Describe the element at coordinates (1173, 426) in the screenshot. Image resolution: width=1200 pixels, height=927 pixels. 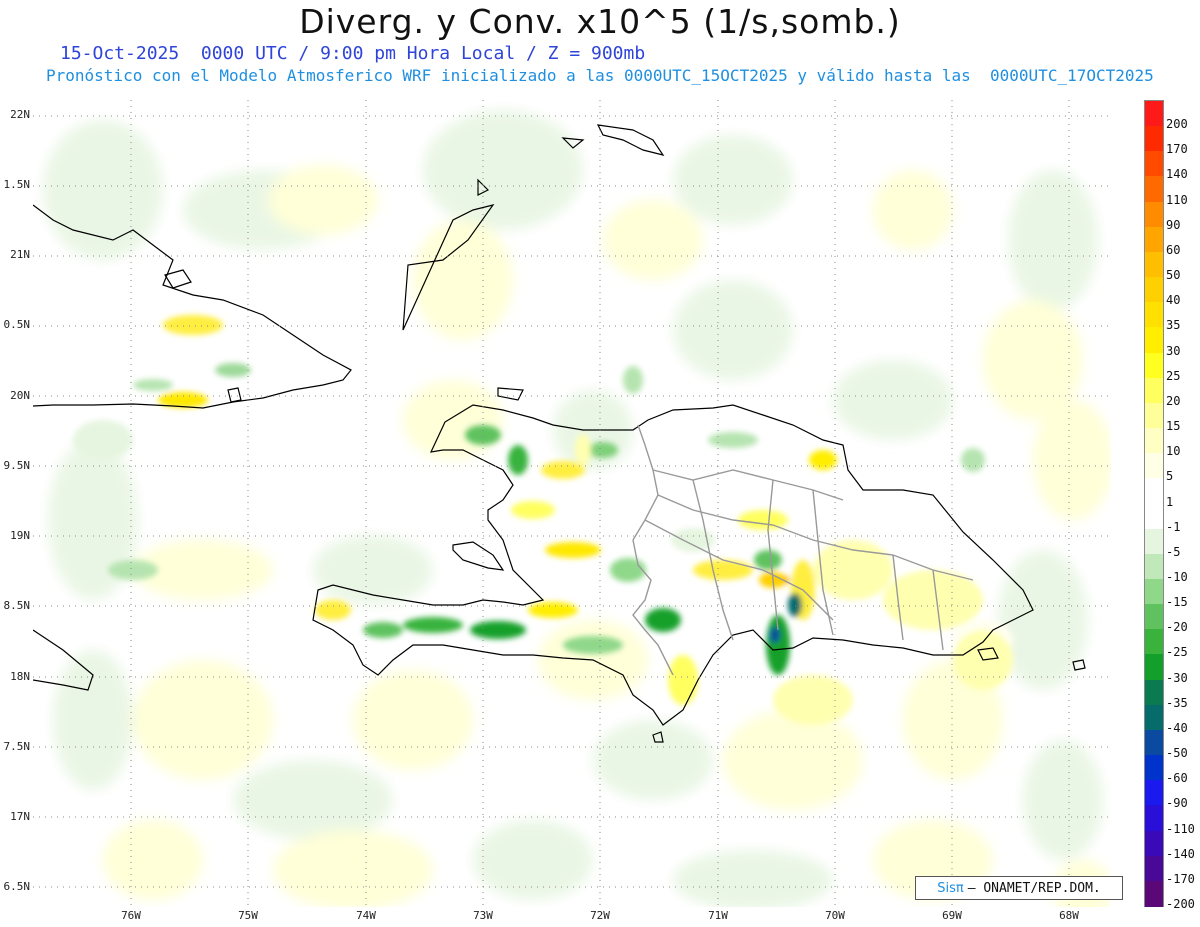
I see `colorbar-label: 15` at that location.